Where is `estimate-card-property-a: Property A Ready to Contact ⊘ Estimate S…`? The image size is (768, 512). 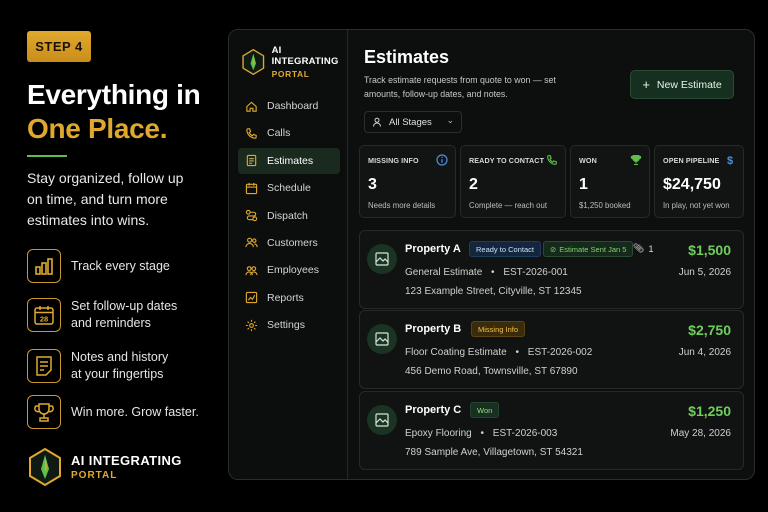
estimate-card-property-a: Property A Ready to Contact ⊘ Estimate S… is located at coordinates (551, 269).